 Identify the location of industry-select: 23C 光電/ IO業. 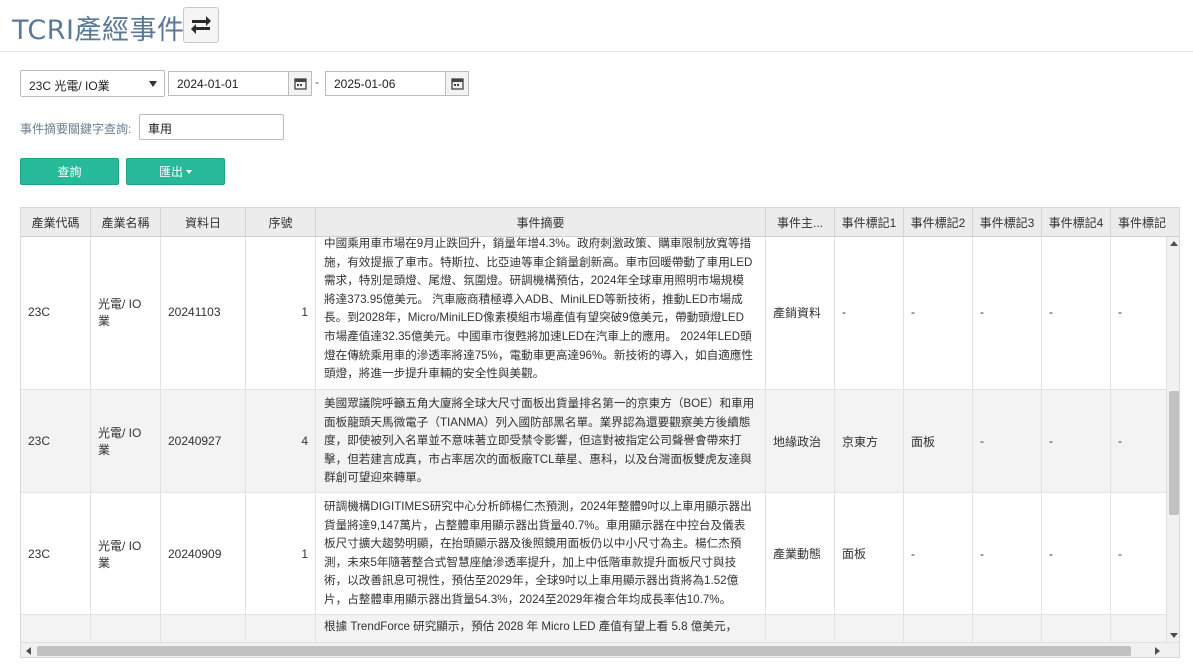
(92, 83).